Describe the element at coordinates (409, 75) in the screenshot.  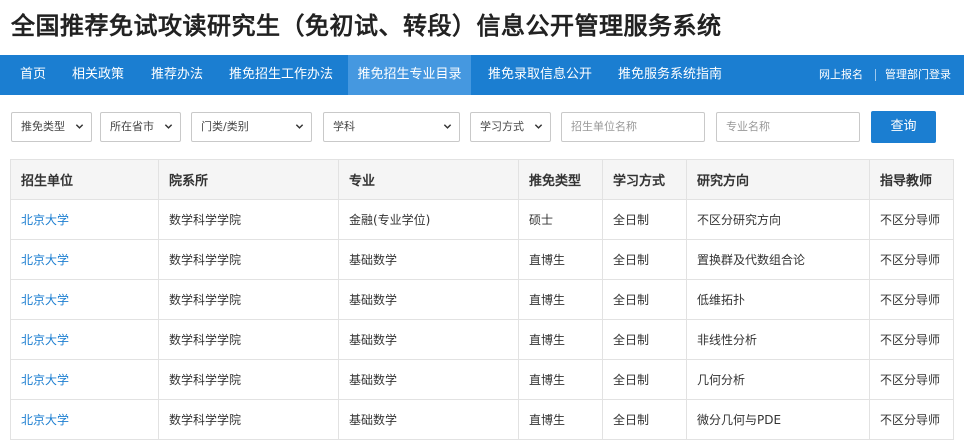
I see `nav-item-major-catalog: 推免招生专业目录` at that location.